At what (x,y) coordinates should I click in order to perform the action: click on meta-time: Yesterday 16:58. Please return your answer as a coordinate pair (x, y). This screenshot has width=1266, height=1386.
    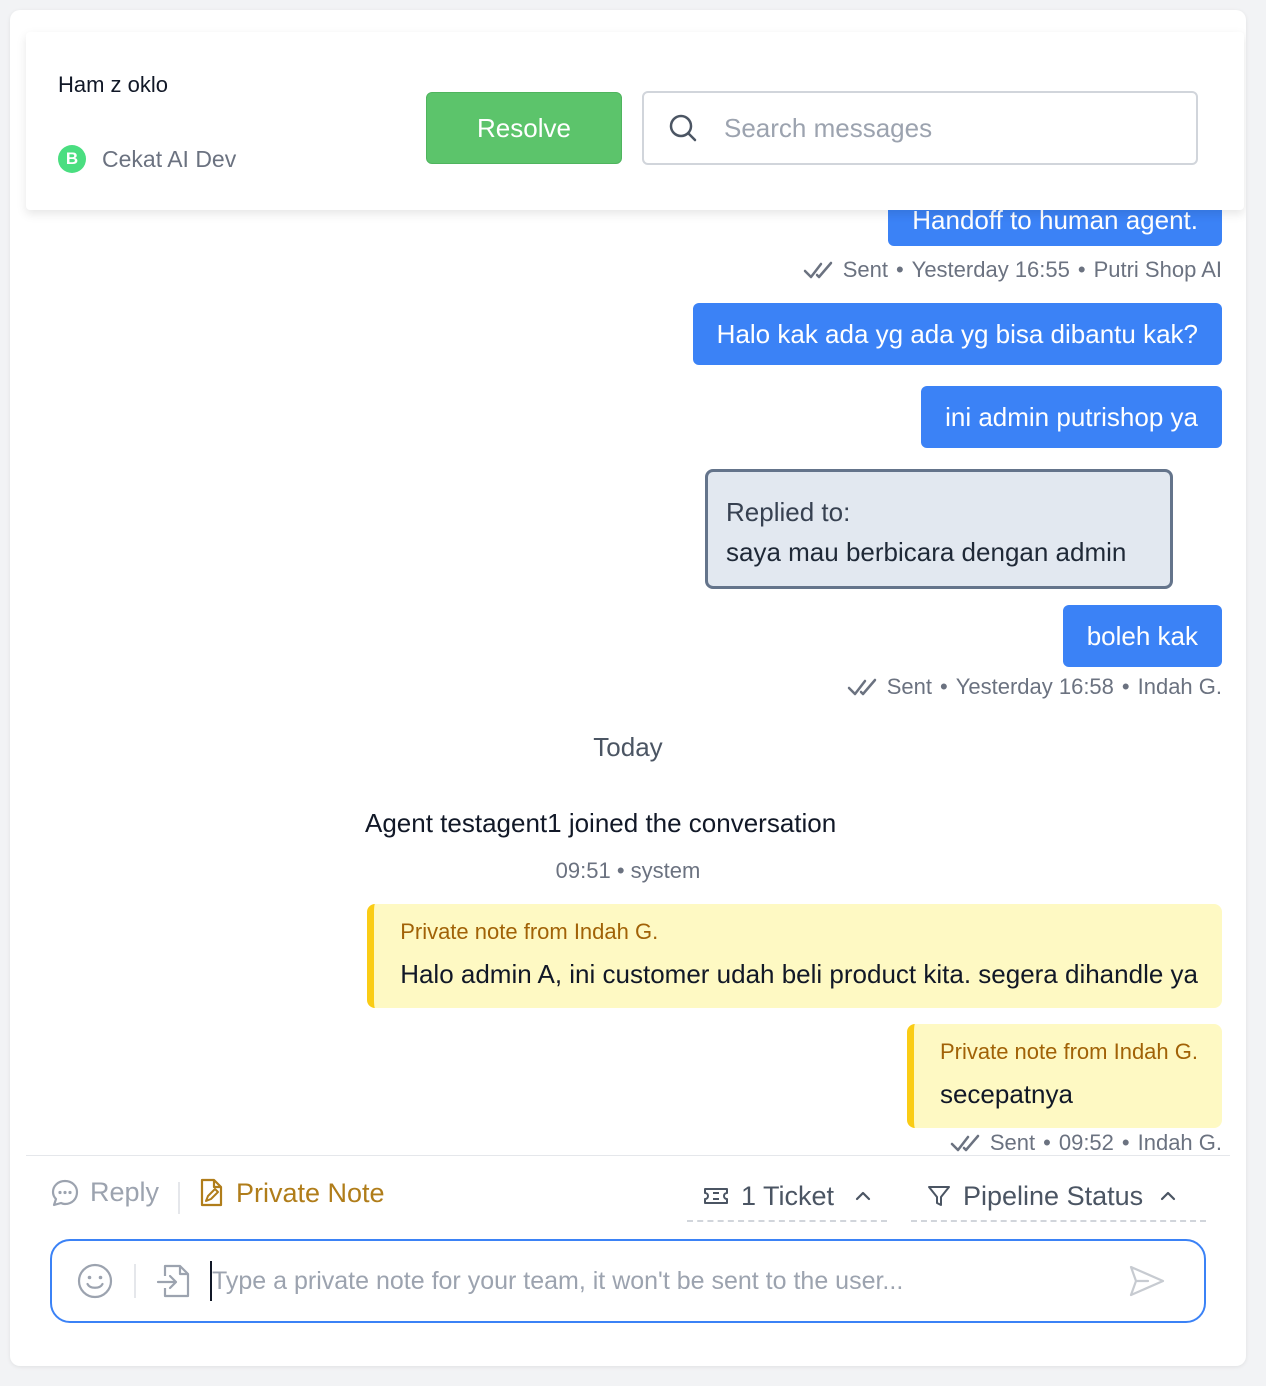
    Looking at the image, I should click on (1034, 686).